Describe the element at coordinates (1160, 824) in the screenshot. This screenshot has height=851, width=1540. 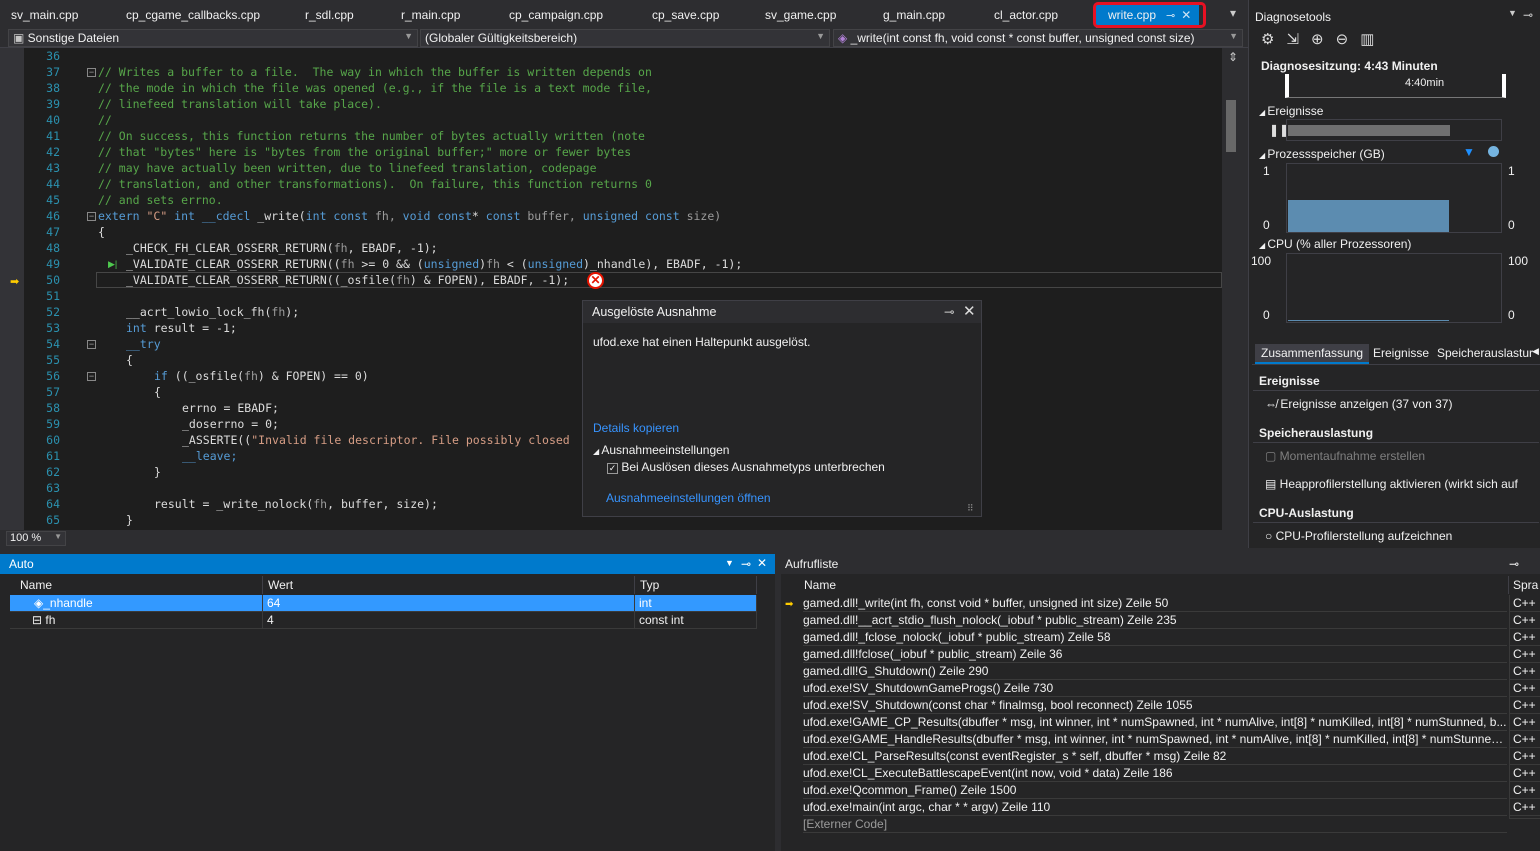
I see `call-stack-frame: [Externer Code]` at that location.